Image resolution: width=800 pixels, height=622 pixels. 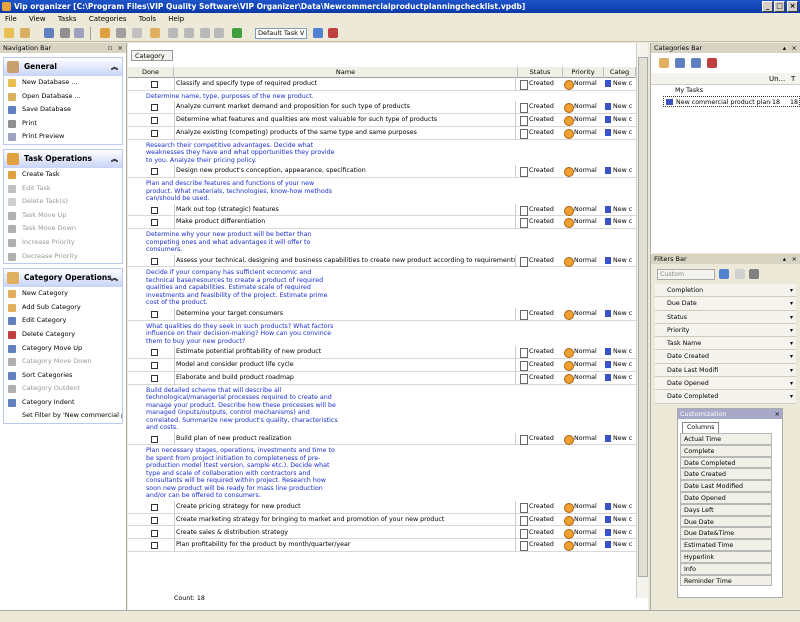 I want to click on column-option: Estimated Time, so click(x=726, y=545).